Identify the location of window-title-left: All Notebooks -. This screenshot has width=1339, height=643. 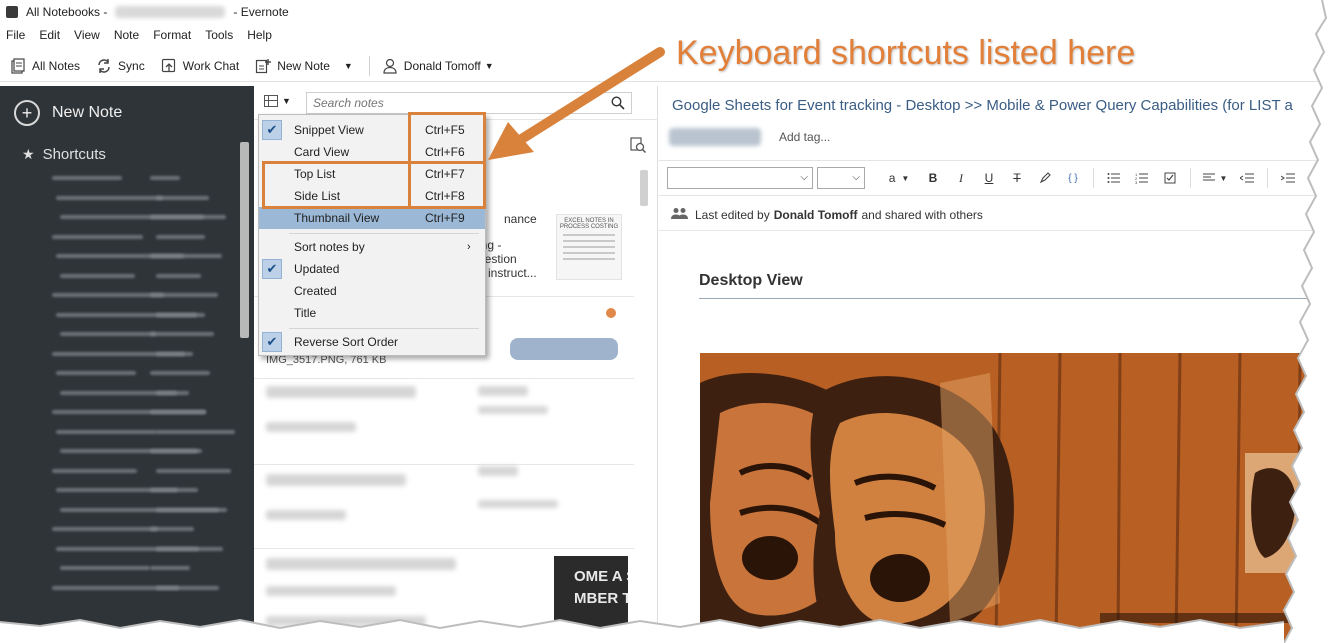
(67, 12).